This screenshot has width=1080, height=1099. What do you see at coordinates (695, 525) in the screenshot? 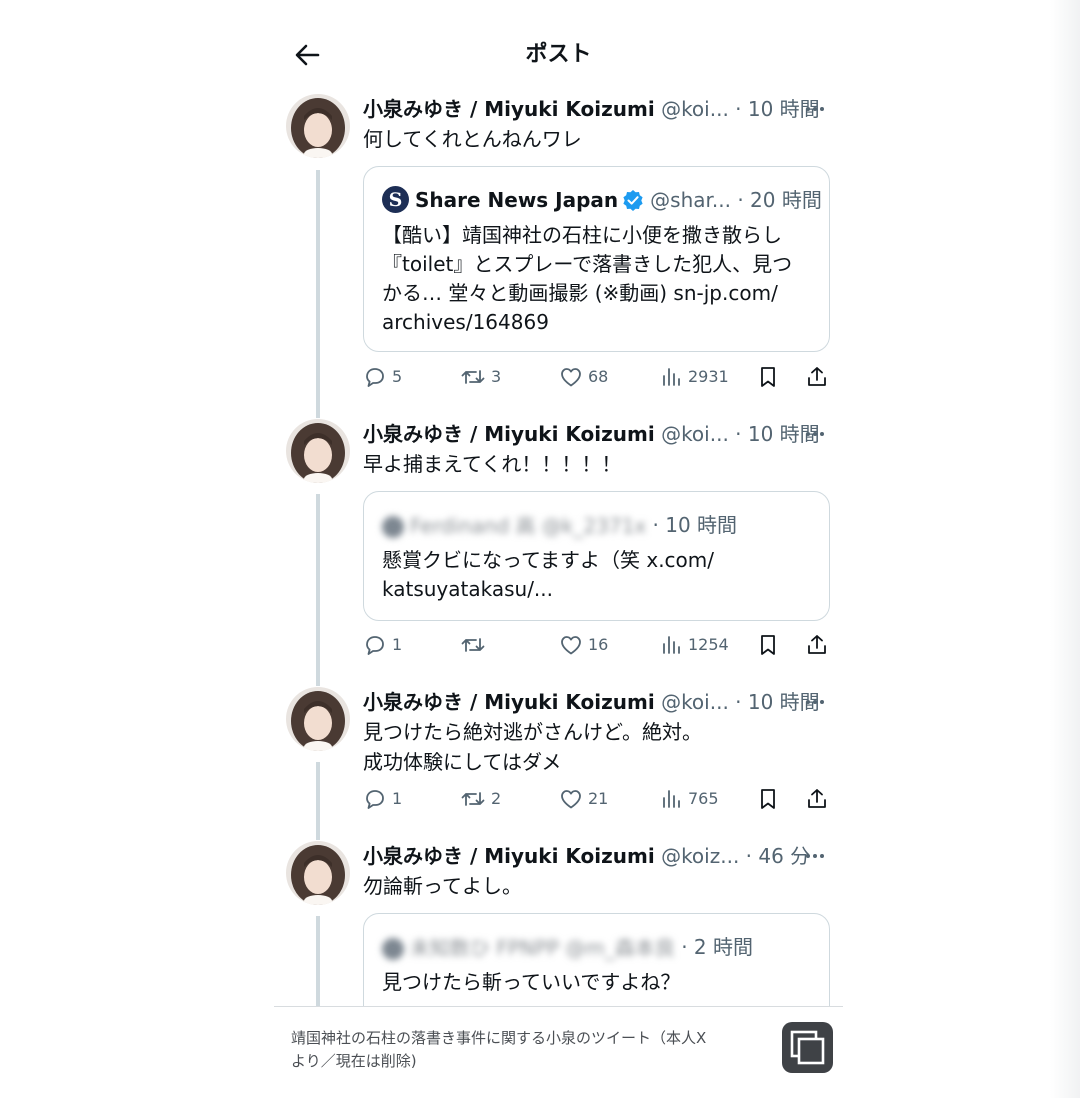
I see `quoted-post-time: · 10 時間` at bounding box center [695, 525].